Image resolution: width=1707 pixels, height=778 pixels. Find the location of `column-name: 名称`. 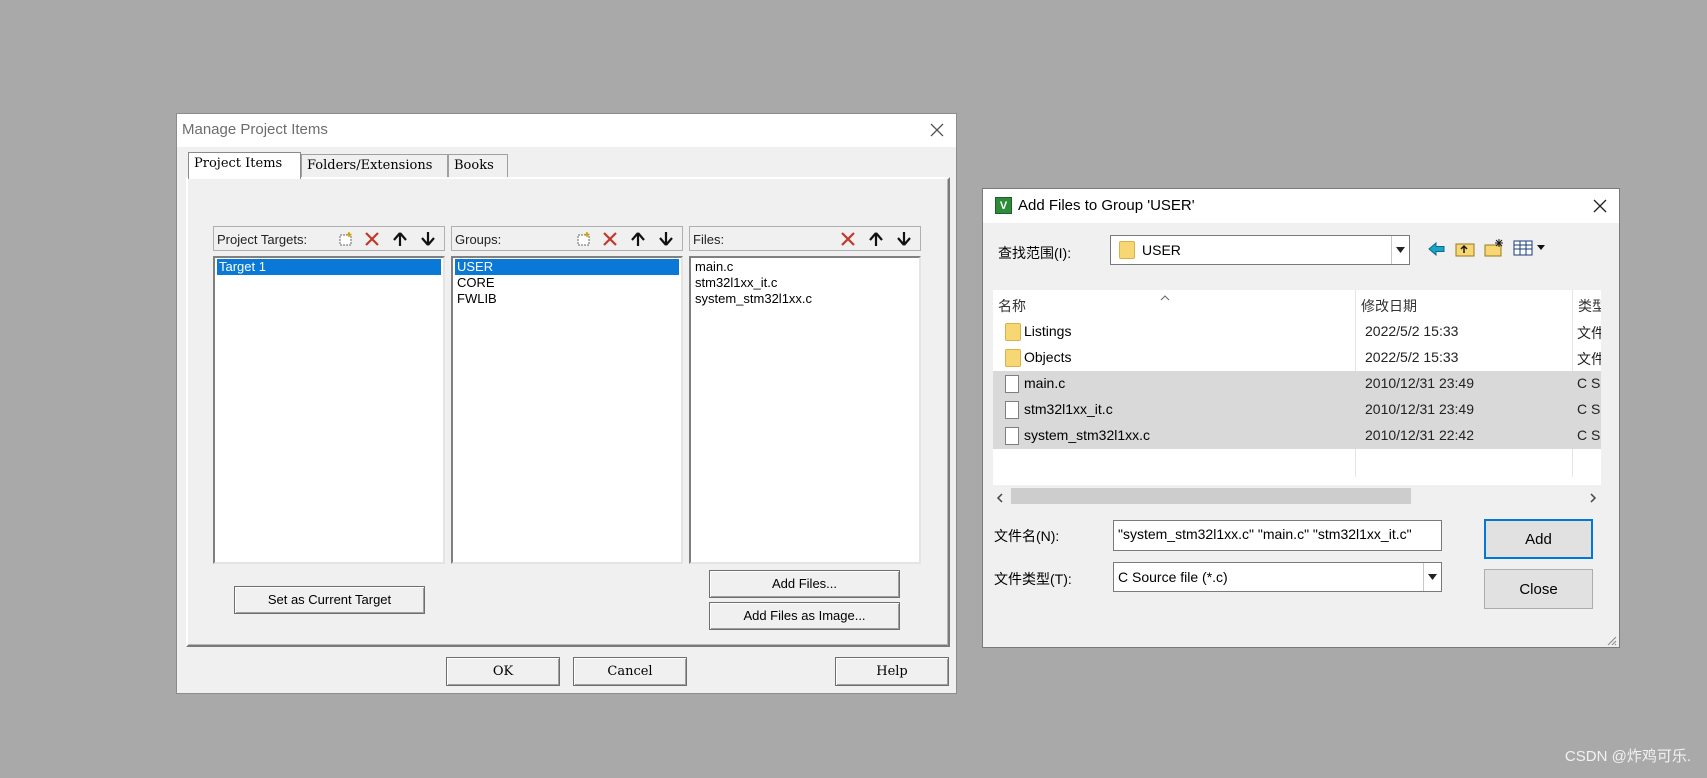

column-name: 名称 is located at coordinates (1012, 306).